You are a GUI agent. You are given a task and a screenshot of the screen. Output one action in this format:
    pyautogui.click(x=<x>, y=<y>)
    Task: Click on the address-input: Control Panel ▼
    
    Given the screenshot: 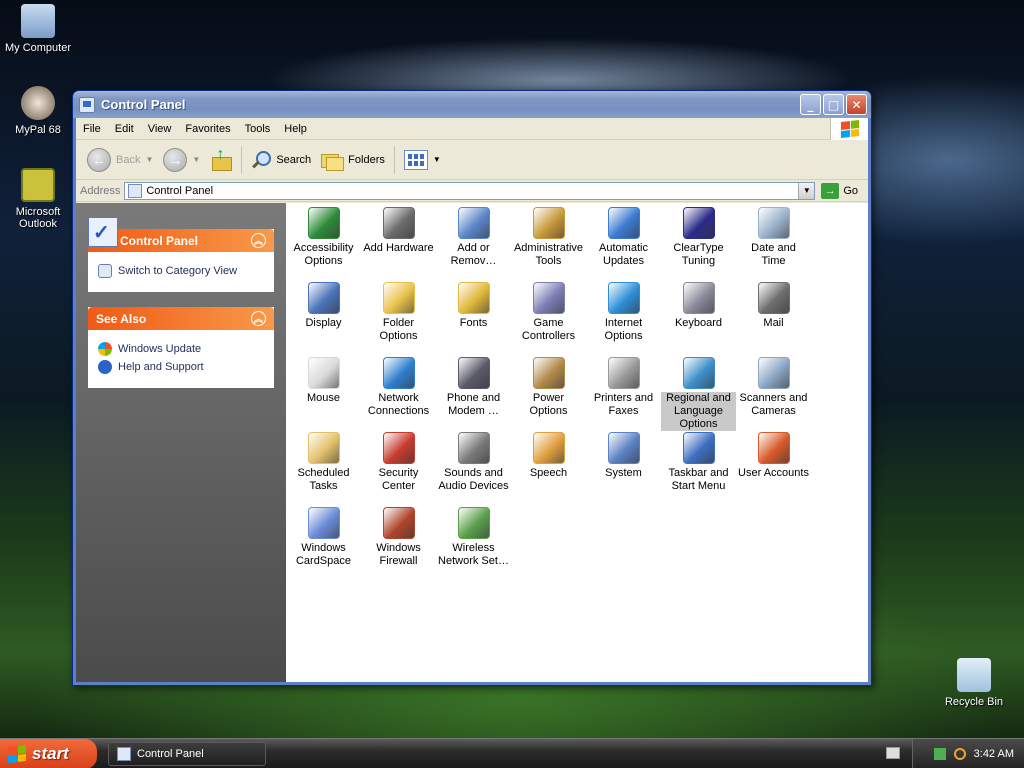 What is the action you would take?
    pyautogui.click(x=470, y=190)
    